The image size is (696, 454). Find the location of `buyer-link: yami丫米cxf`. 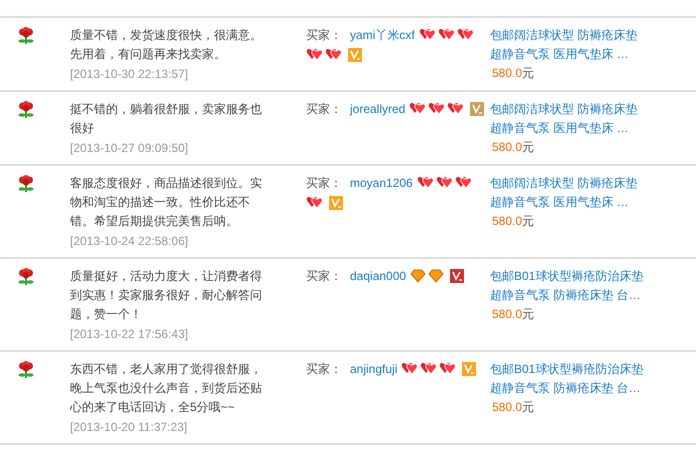

buyer-link: yami丫米cxf is located at coordinates (382, 35).